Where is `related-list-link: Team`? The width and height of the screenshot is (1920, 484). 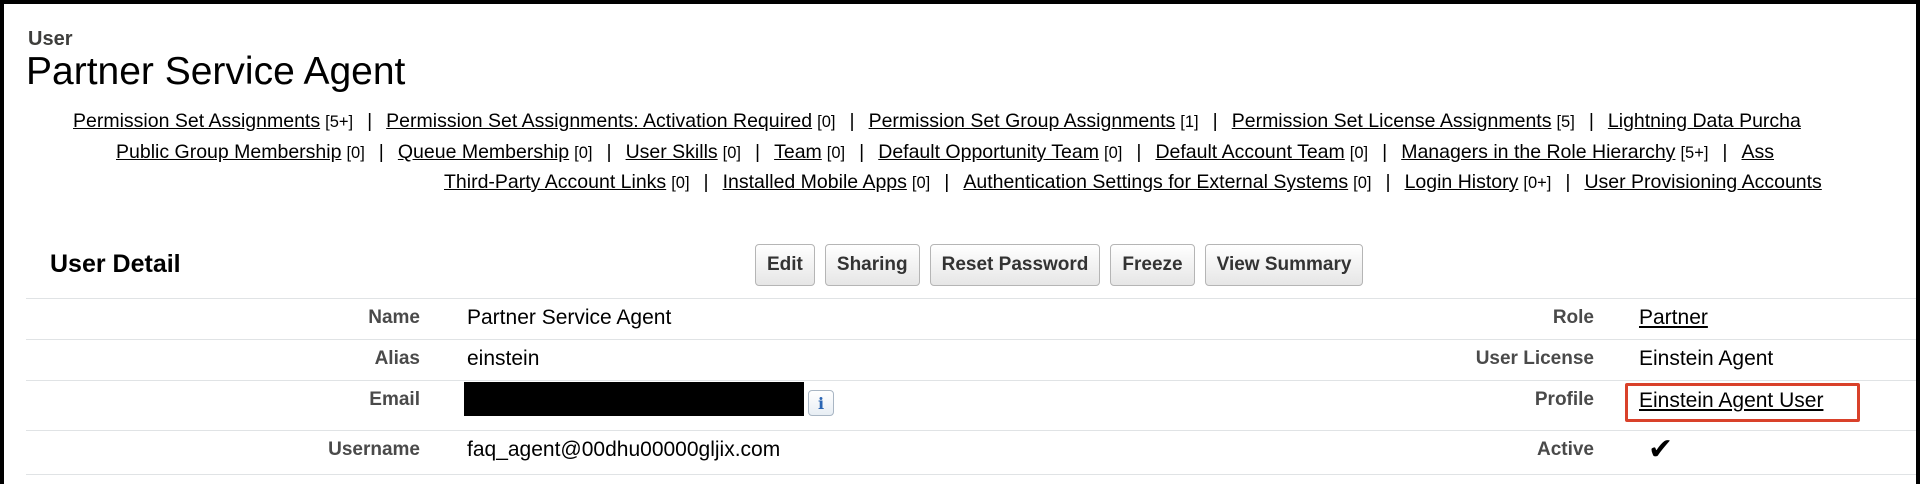 related-list-link: Team is located at coordinates (798, 152).